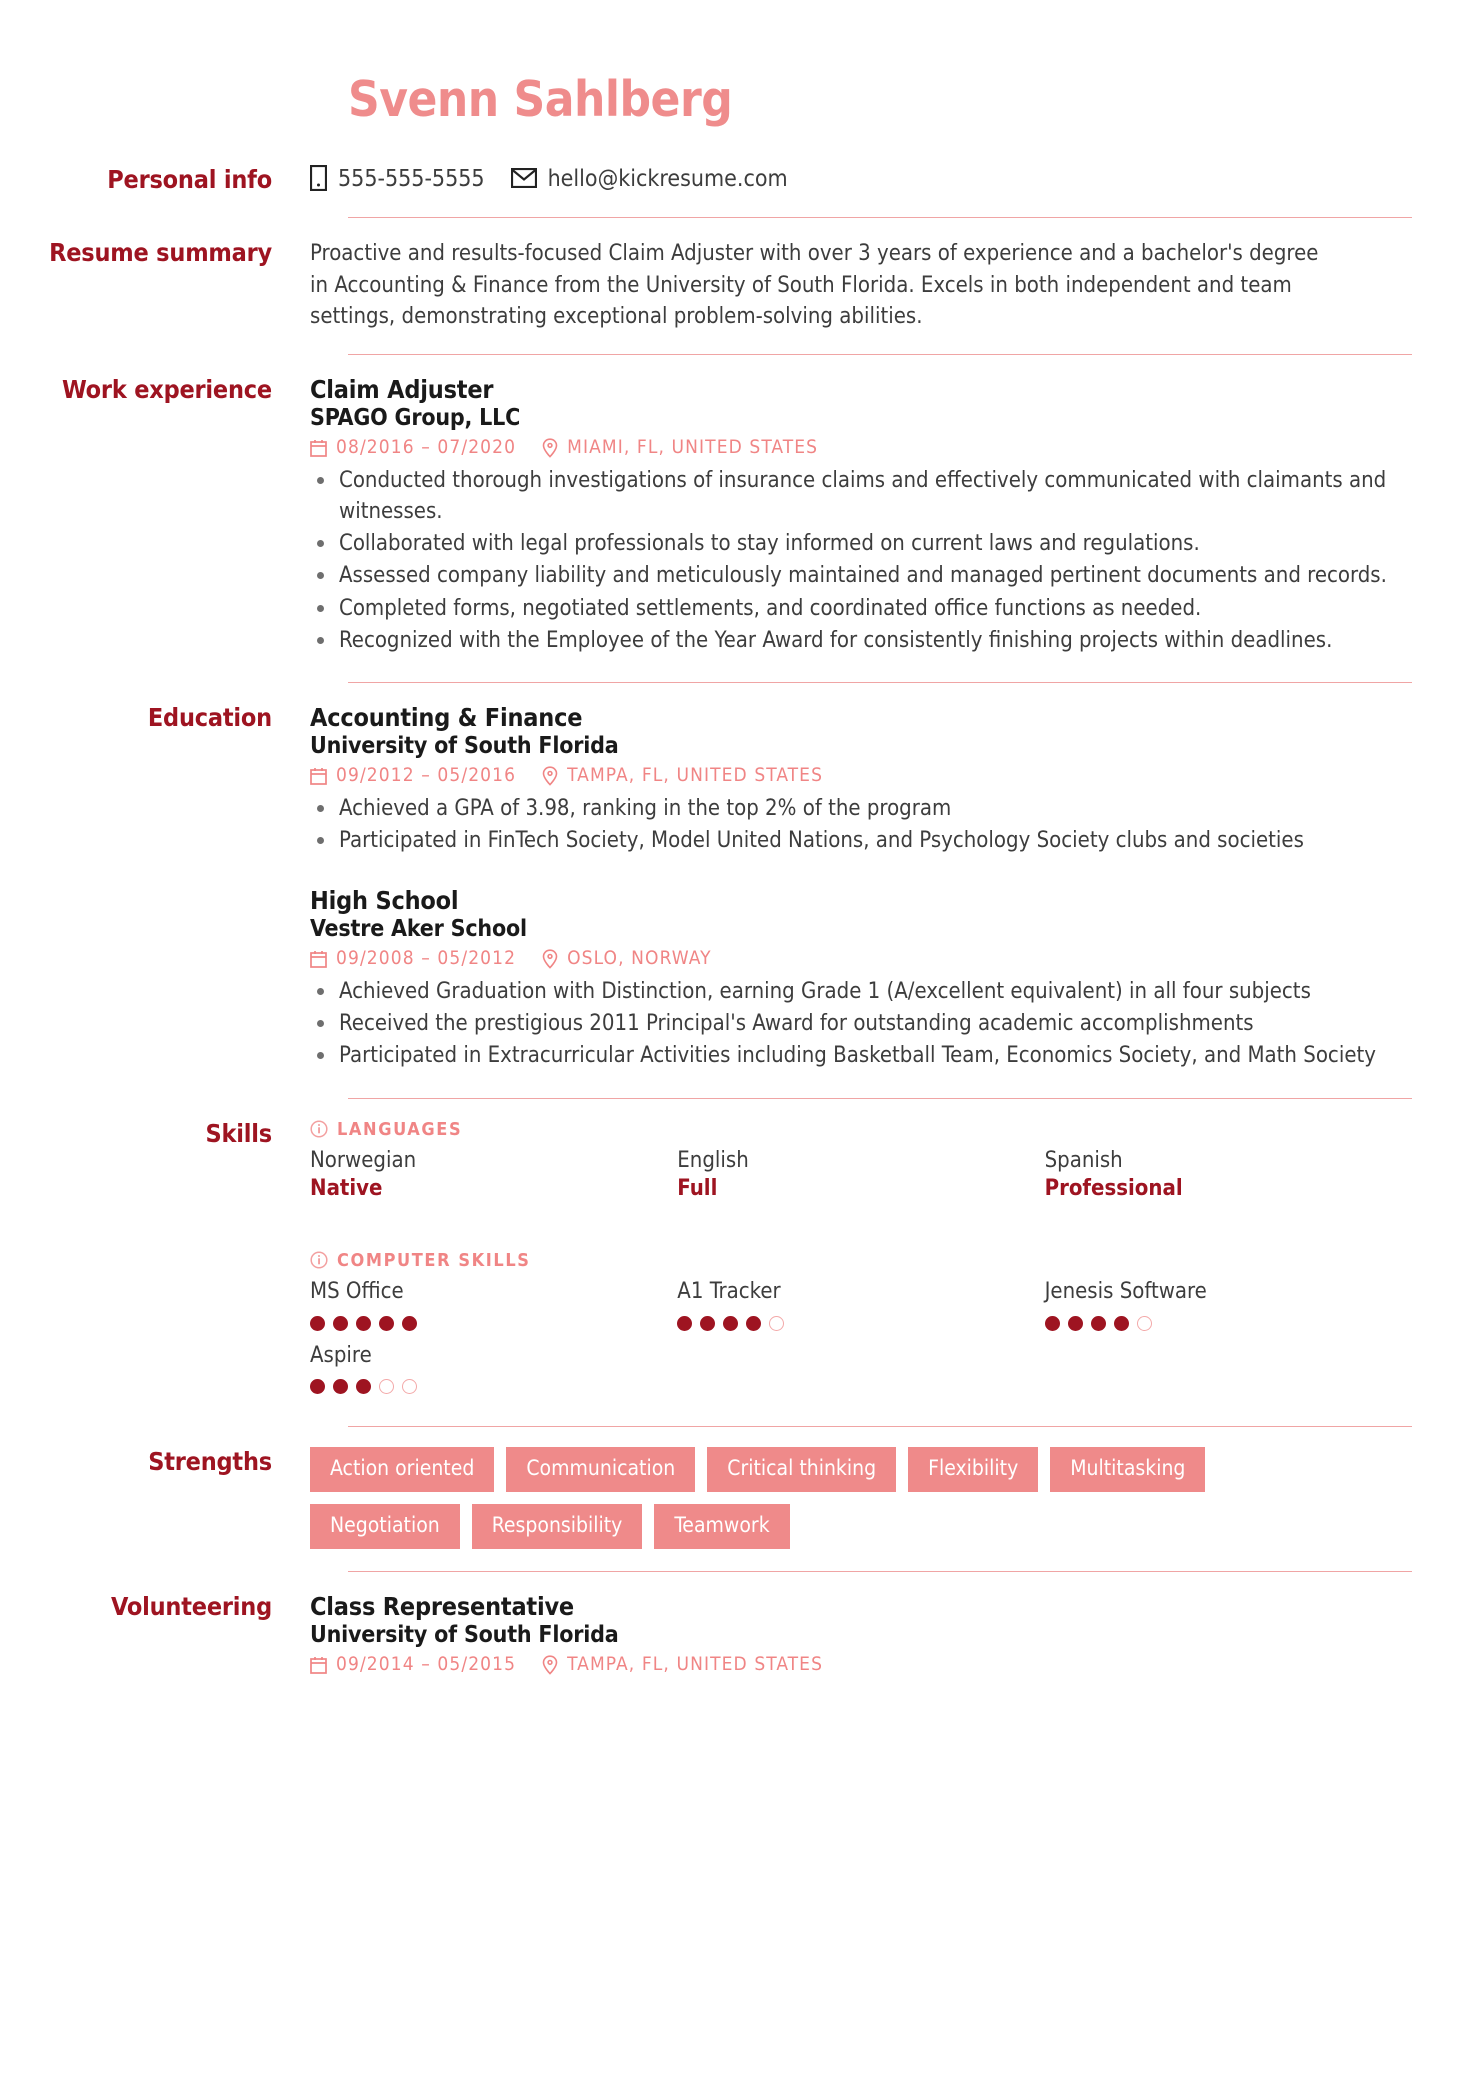 The image size is (1468, 2076). Describe the element at coordinates (729, 1291) in the screenshot. I see `skill-name: A1 Tracker` at that location.